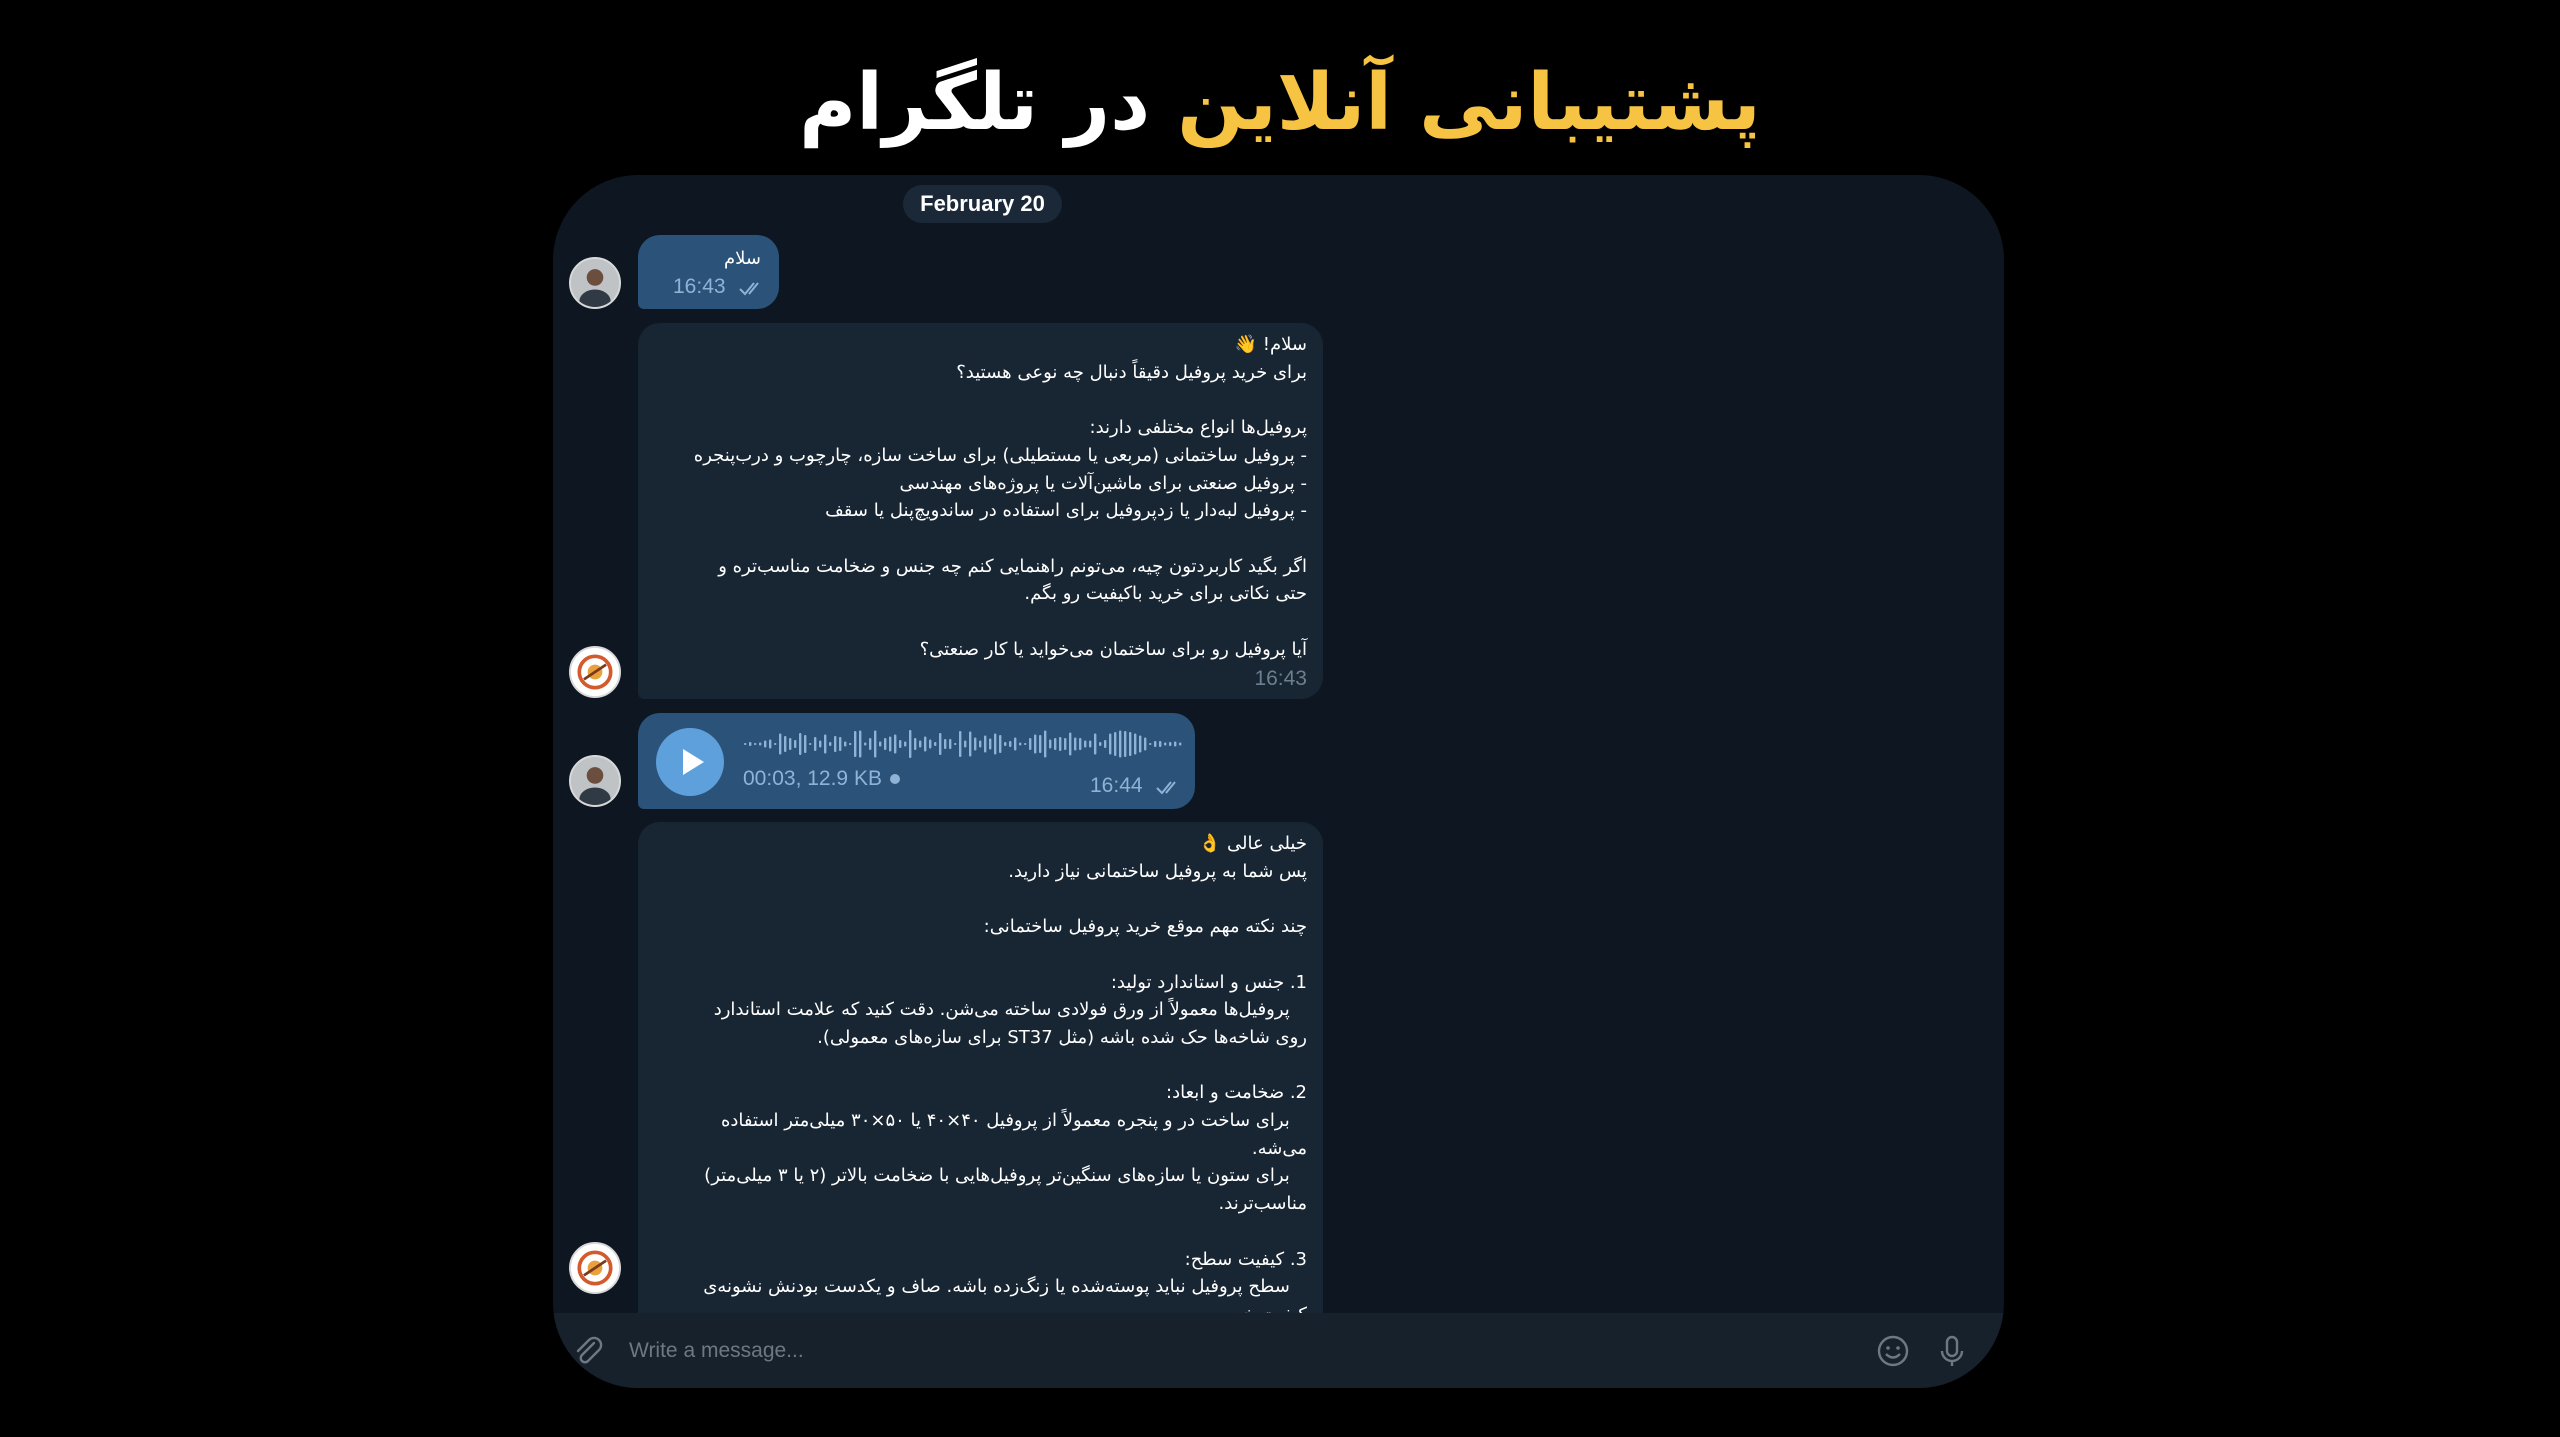  What do you see at coordinates (769, 778) in the screenshot?
I see `voice-duration: 00:03` at bounding box center [769, 778].